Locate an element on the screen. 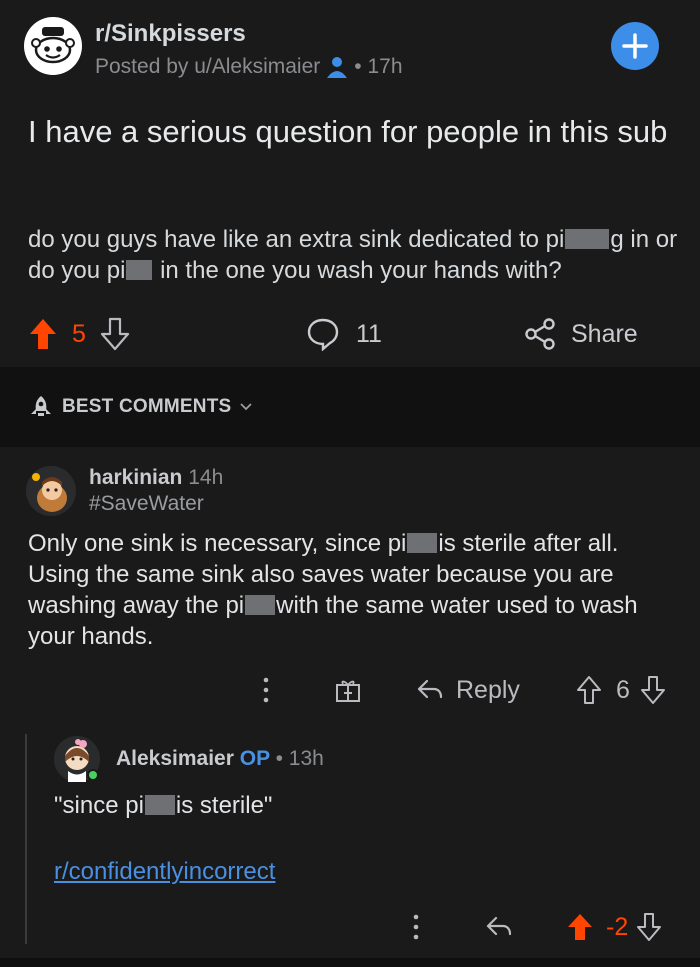 Image resolution: width=700 pixels, height=967 pixels. reply-label: Reply is located at coordinates (488, 689).